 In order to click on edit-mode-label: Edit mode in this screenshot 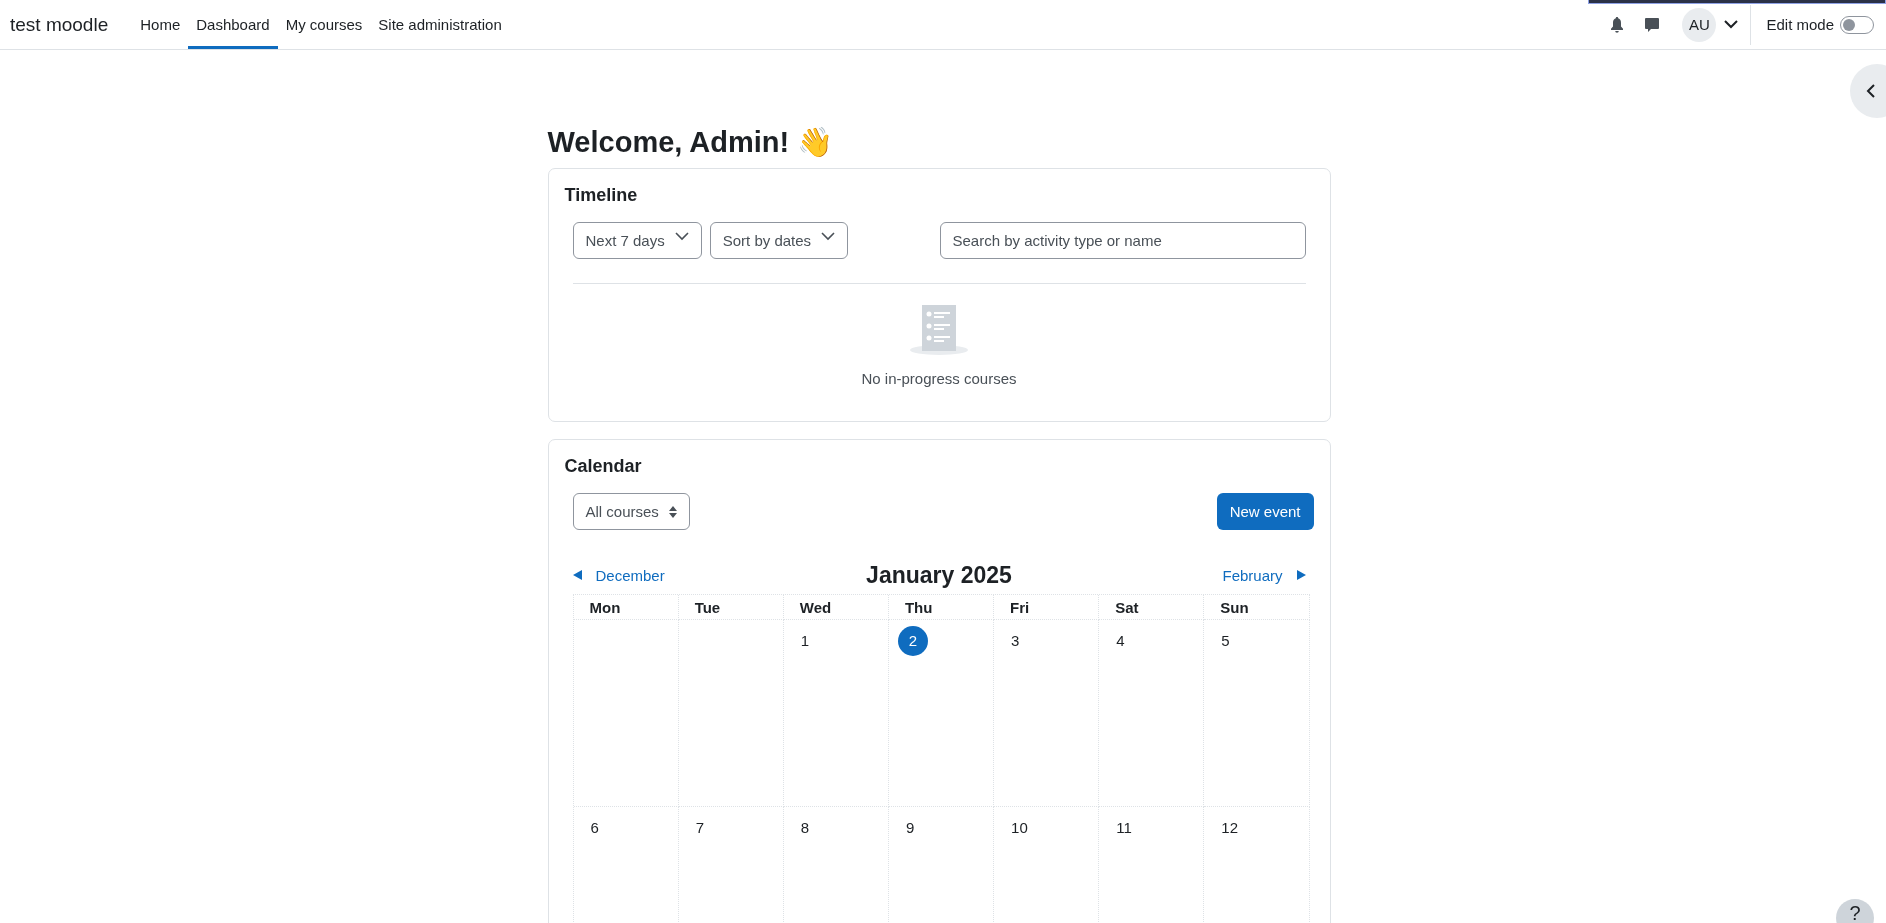, I will do `click(1800, 24)`.